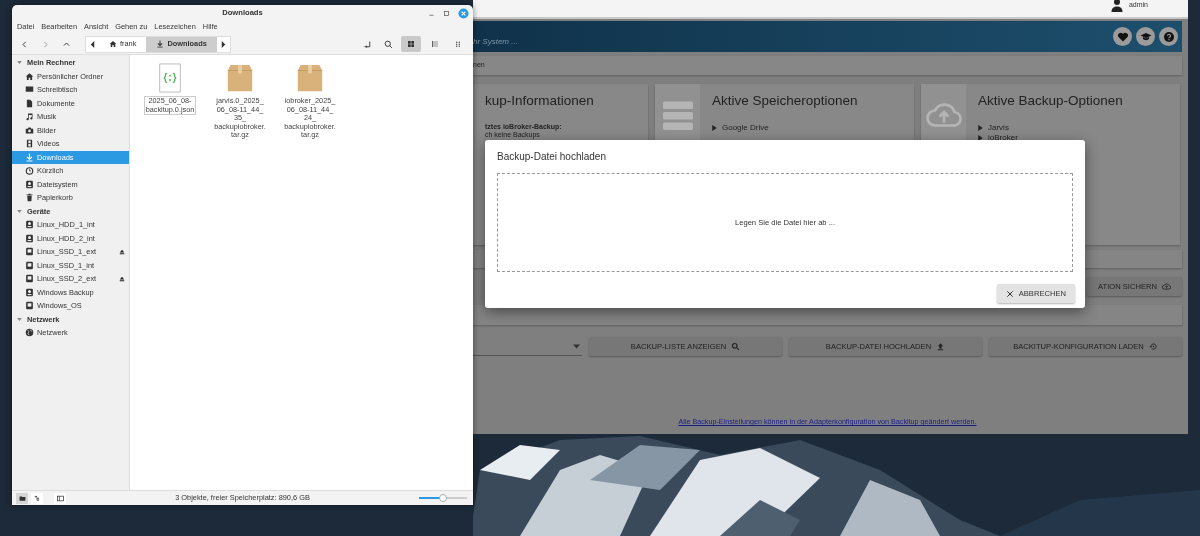 The width and height of the screenshot is (1200, 536). I want to click on help-button, so click(1168, 36).